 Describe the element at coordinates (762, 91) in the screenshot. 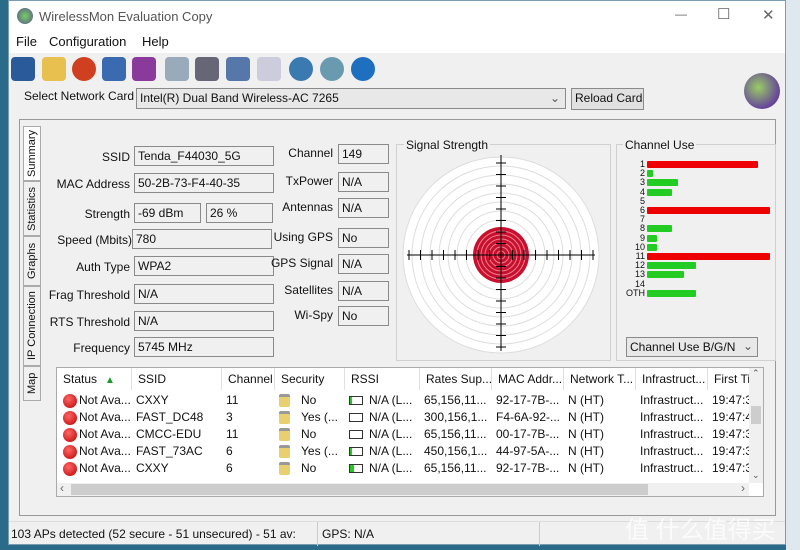

I see `app-logo` at that location.